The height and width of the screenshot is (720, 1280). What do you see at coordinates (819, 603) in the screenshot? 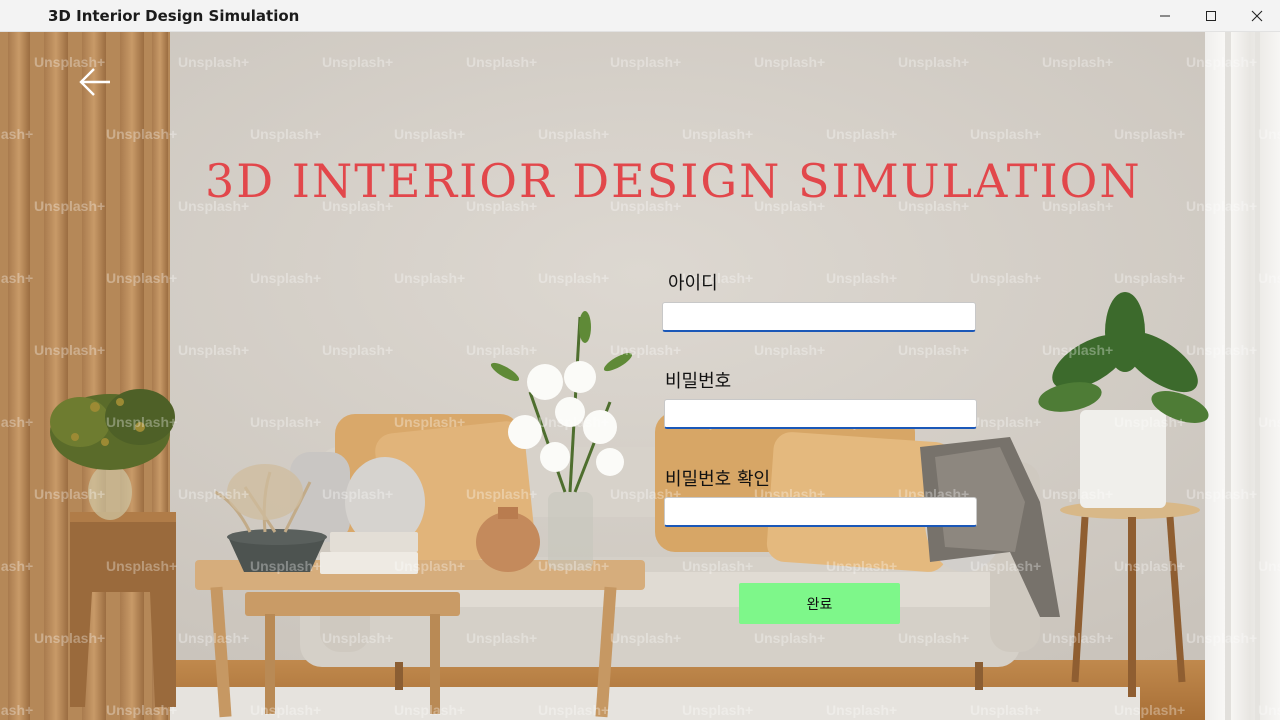
I see `submit-button: 완료` at bounding box center [819, 603].